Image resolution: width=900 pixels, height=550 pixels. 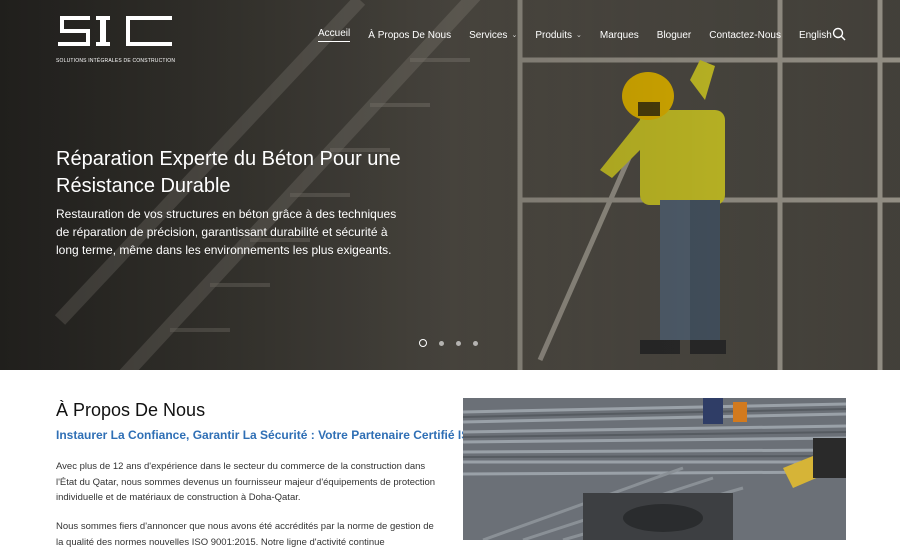 I want to click on nav-item-contact: Contactez-Nous, so click(x=745, y=35).